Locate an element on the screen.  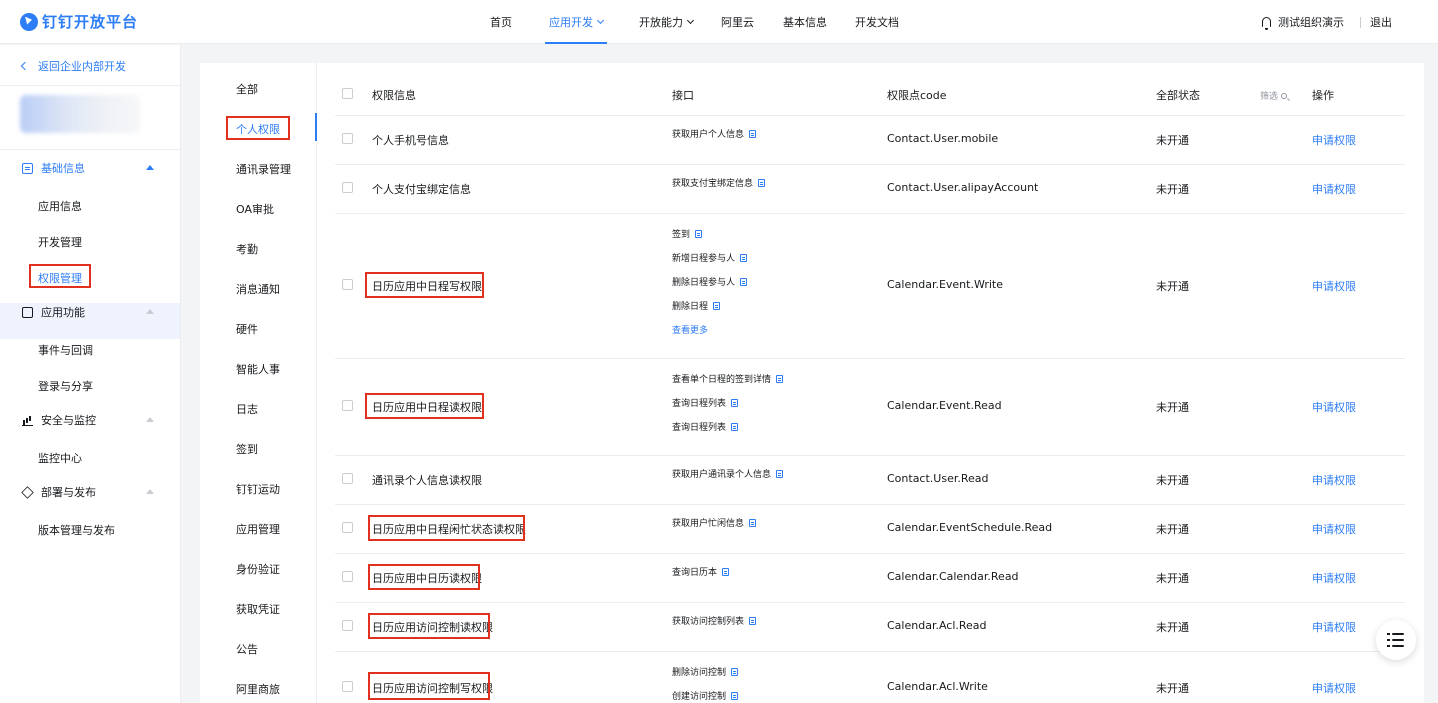
logo-text: 钉钉开放平台 is located at coordinates (90, 22).